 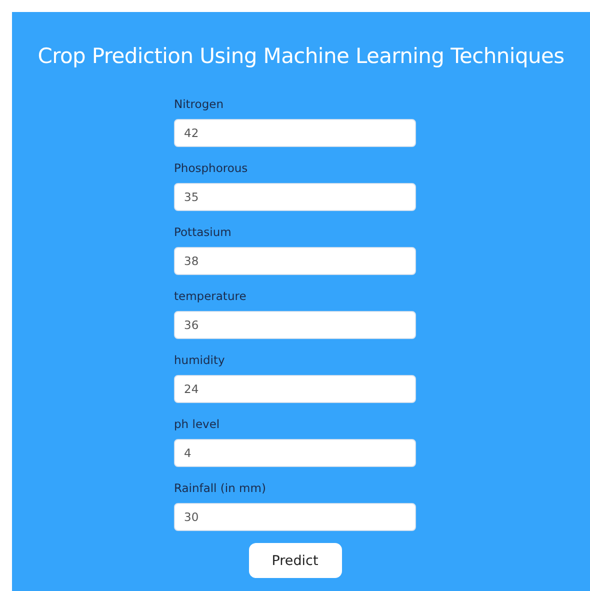 What do you see at coordinates (211, 168) in the screenshot?
I see `field-label: Phosphorous` at bounding box center [211, 168].